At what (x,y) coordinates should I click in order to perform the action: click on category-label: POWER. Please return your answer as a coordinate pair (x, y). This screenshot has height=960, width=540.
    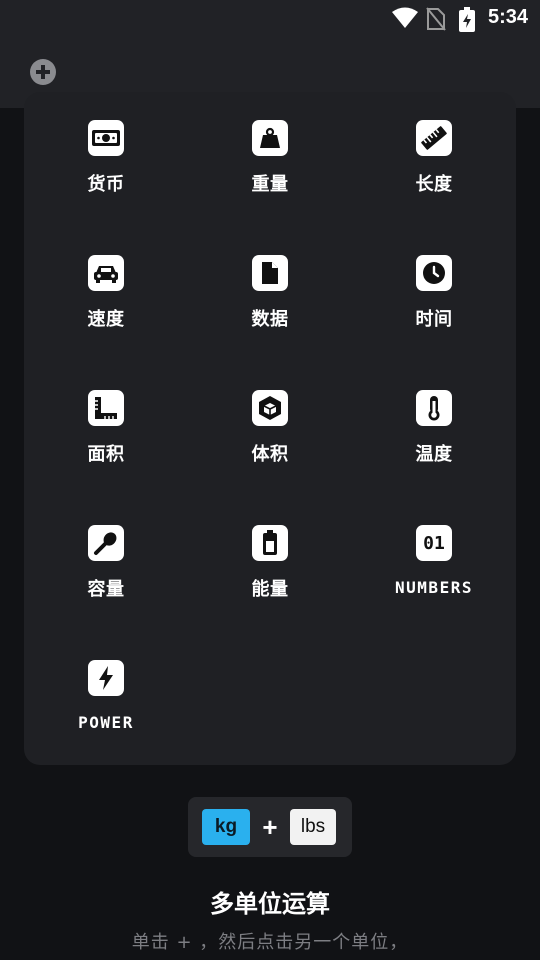
    Looking at the image, I should click on (106, 722).